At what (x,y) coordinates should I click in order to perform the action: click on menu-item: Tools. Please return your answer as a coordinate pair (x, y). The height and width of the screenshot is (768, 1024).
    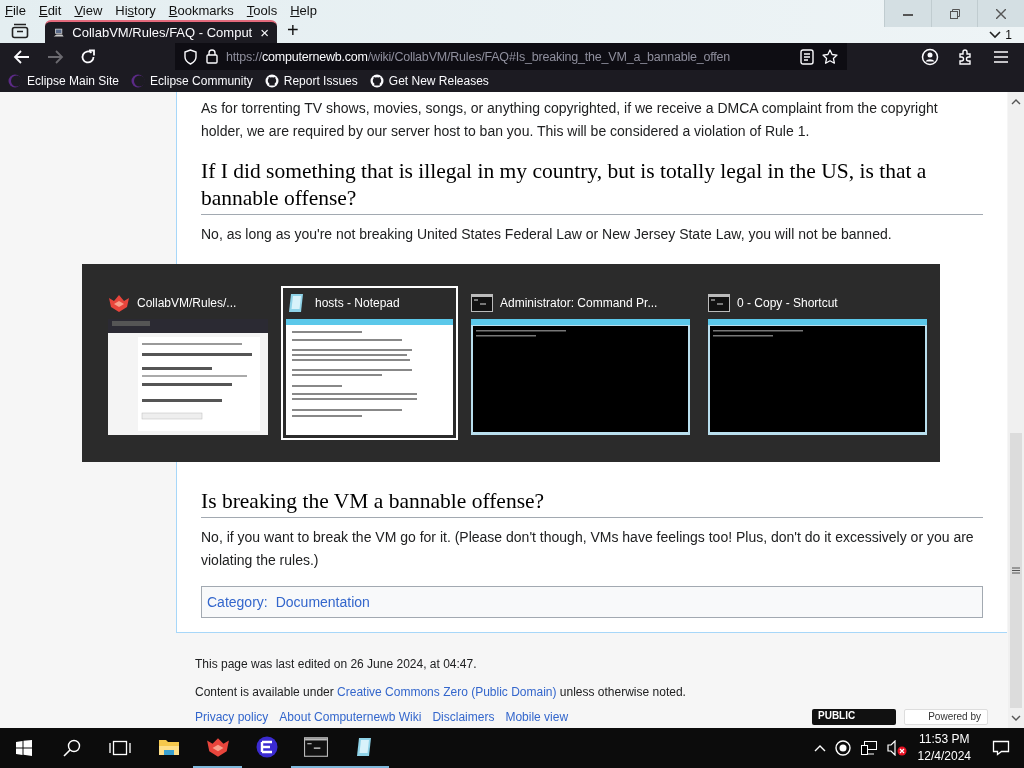
    Looking at the image, I should click on (262, 10).